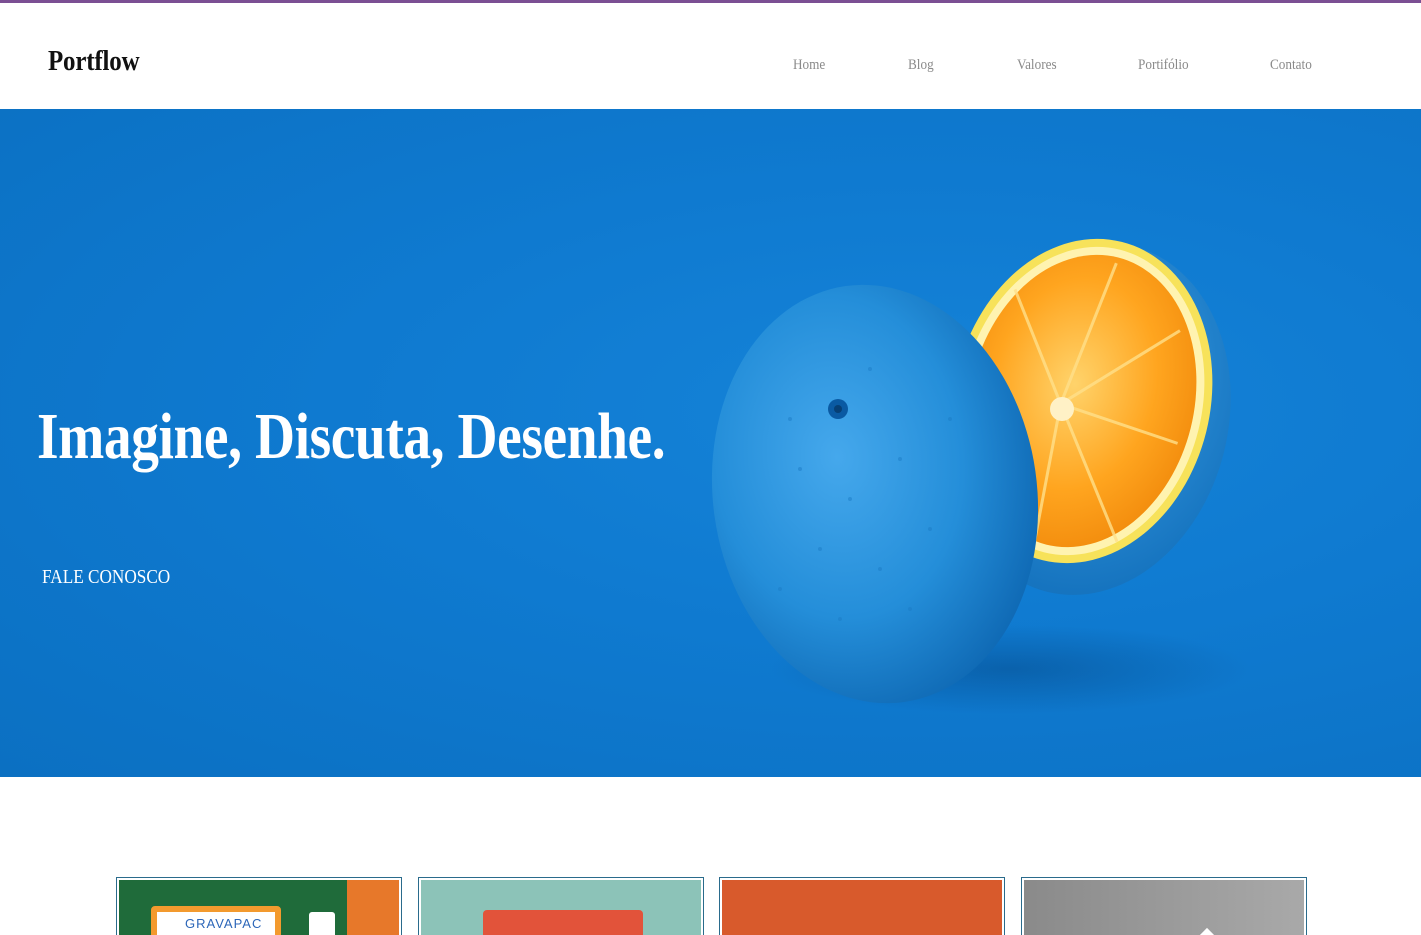 Image resolution: width=1421 pixels, height=935 pixels. What do you see at coordinates (106, 577) in the screenshot?
I see `contact-us-button: FALE CONOSCO` at bounding box center [106, 577].